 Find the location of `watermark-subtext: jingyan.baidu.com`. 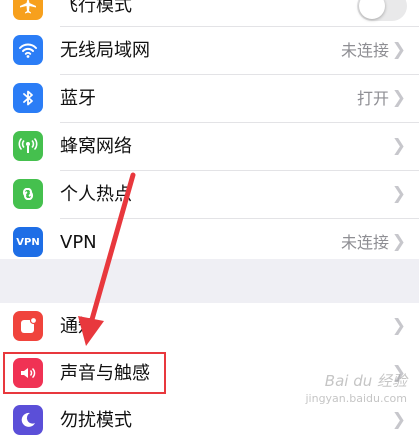

watermark-subtext: jingyan.baidu.com is located at coordinates (356, 398).